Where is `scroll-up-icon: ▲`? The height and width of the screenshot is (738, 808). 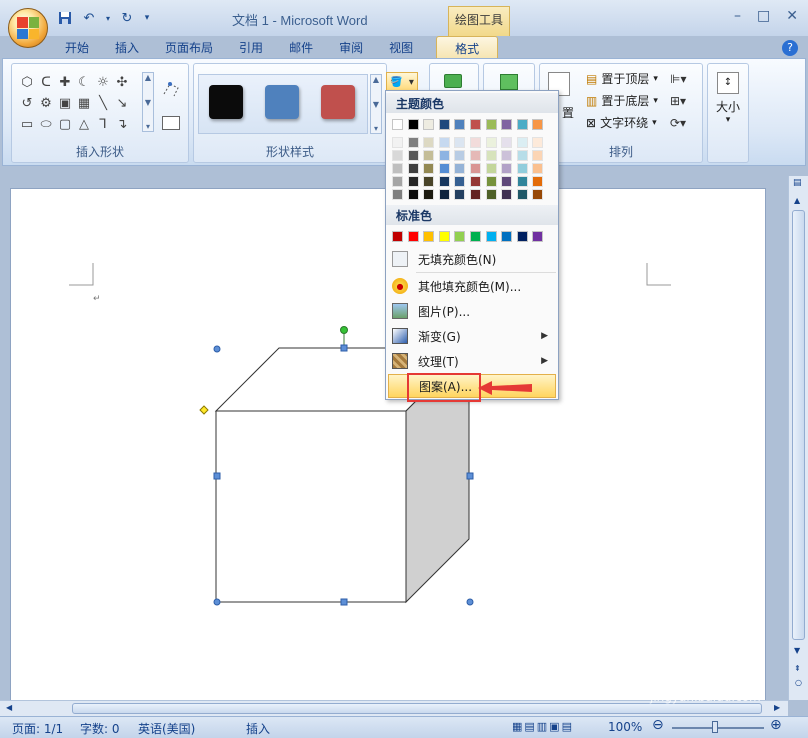
scroll-up-icon: ▲ is located at coordinates (797, 200).